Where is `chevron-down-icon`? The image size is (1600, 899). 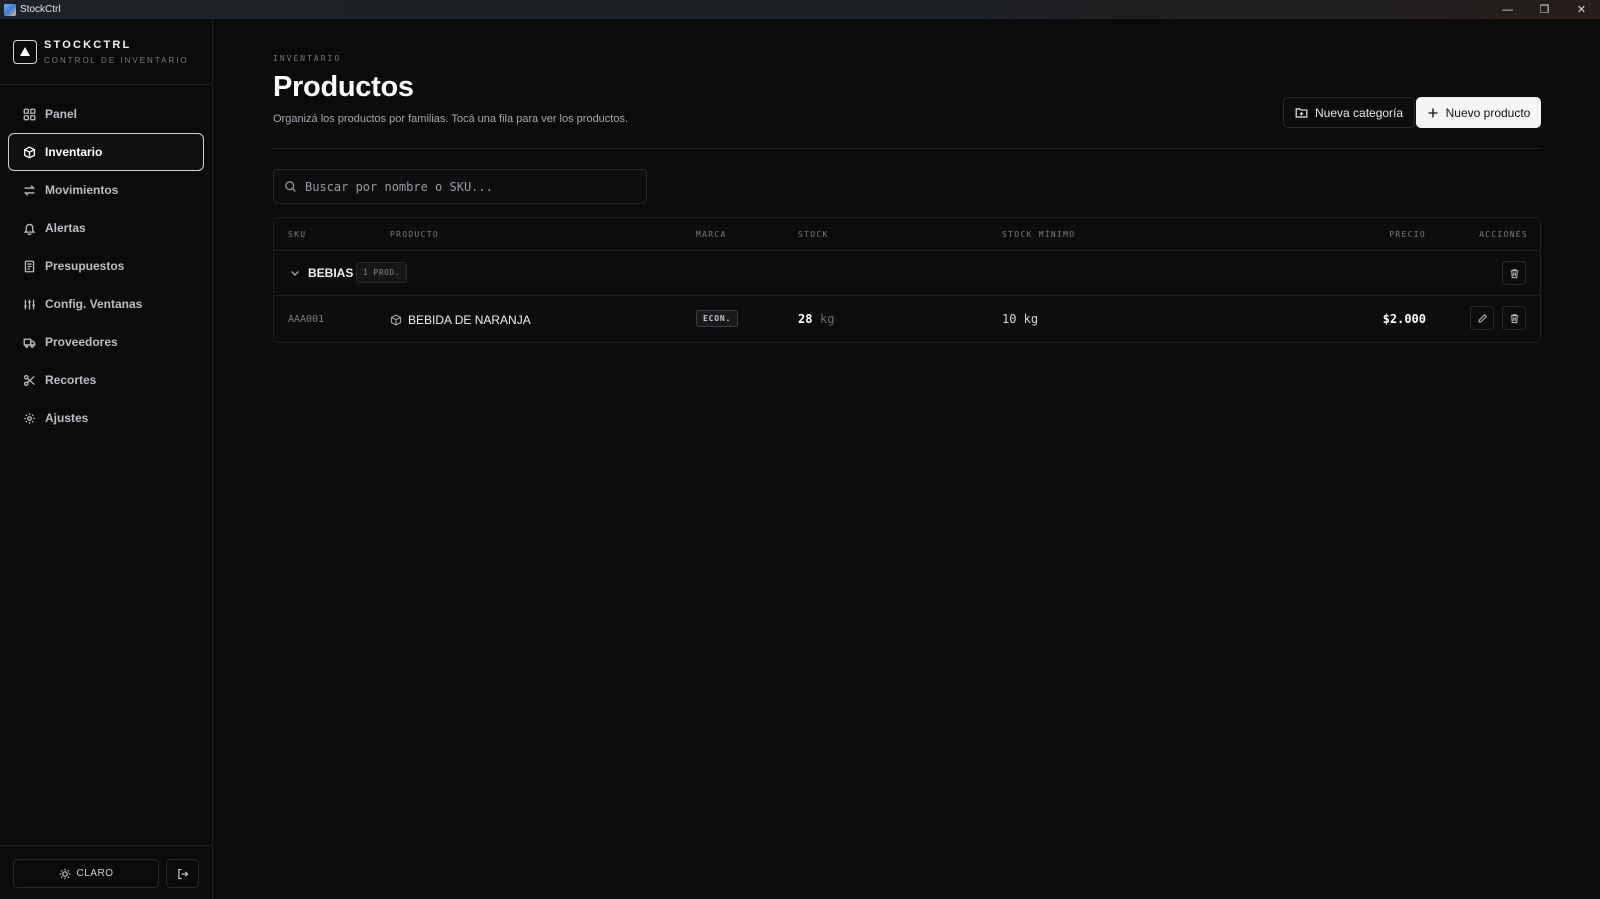 chevron-down-icon is located at coordinates (295, 272).